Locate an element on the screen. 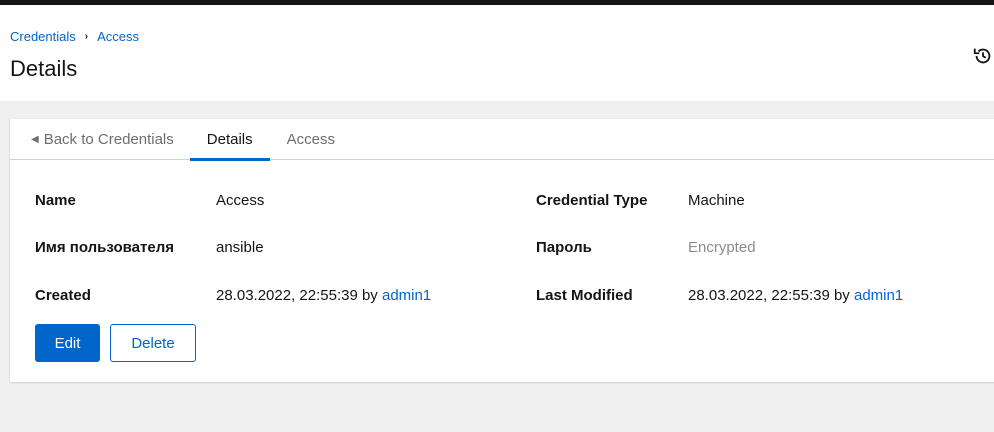  created-user-link: admin1 is located at coordinates (406, 295).